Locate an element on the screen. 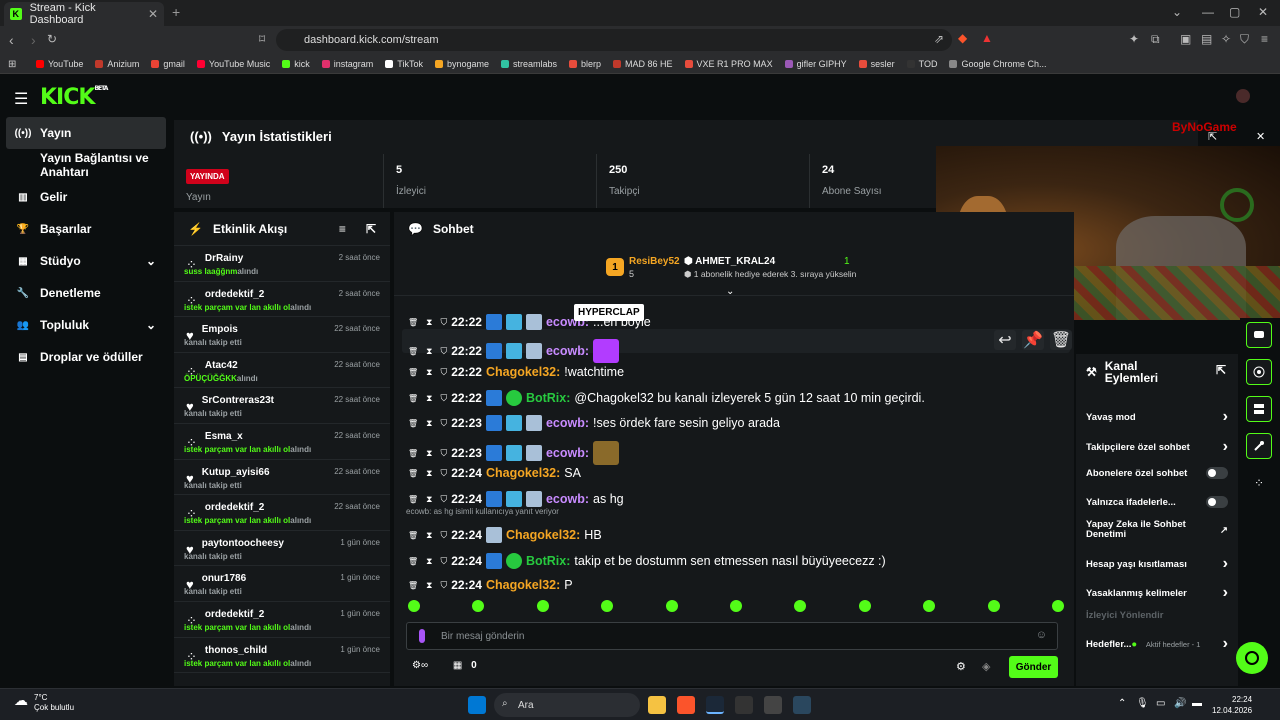  activity-user: Esma_x is located at coordinates (224, 436).